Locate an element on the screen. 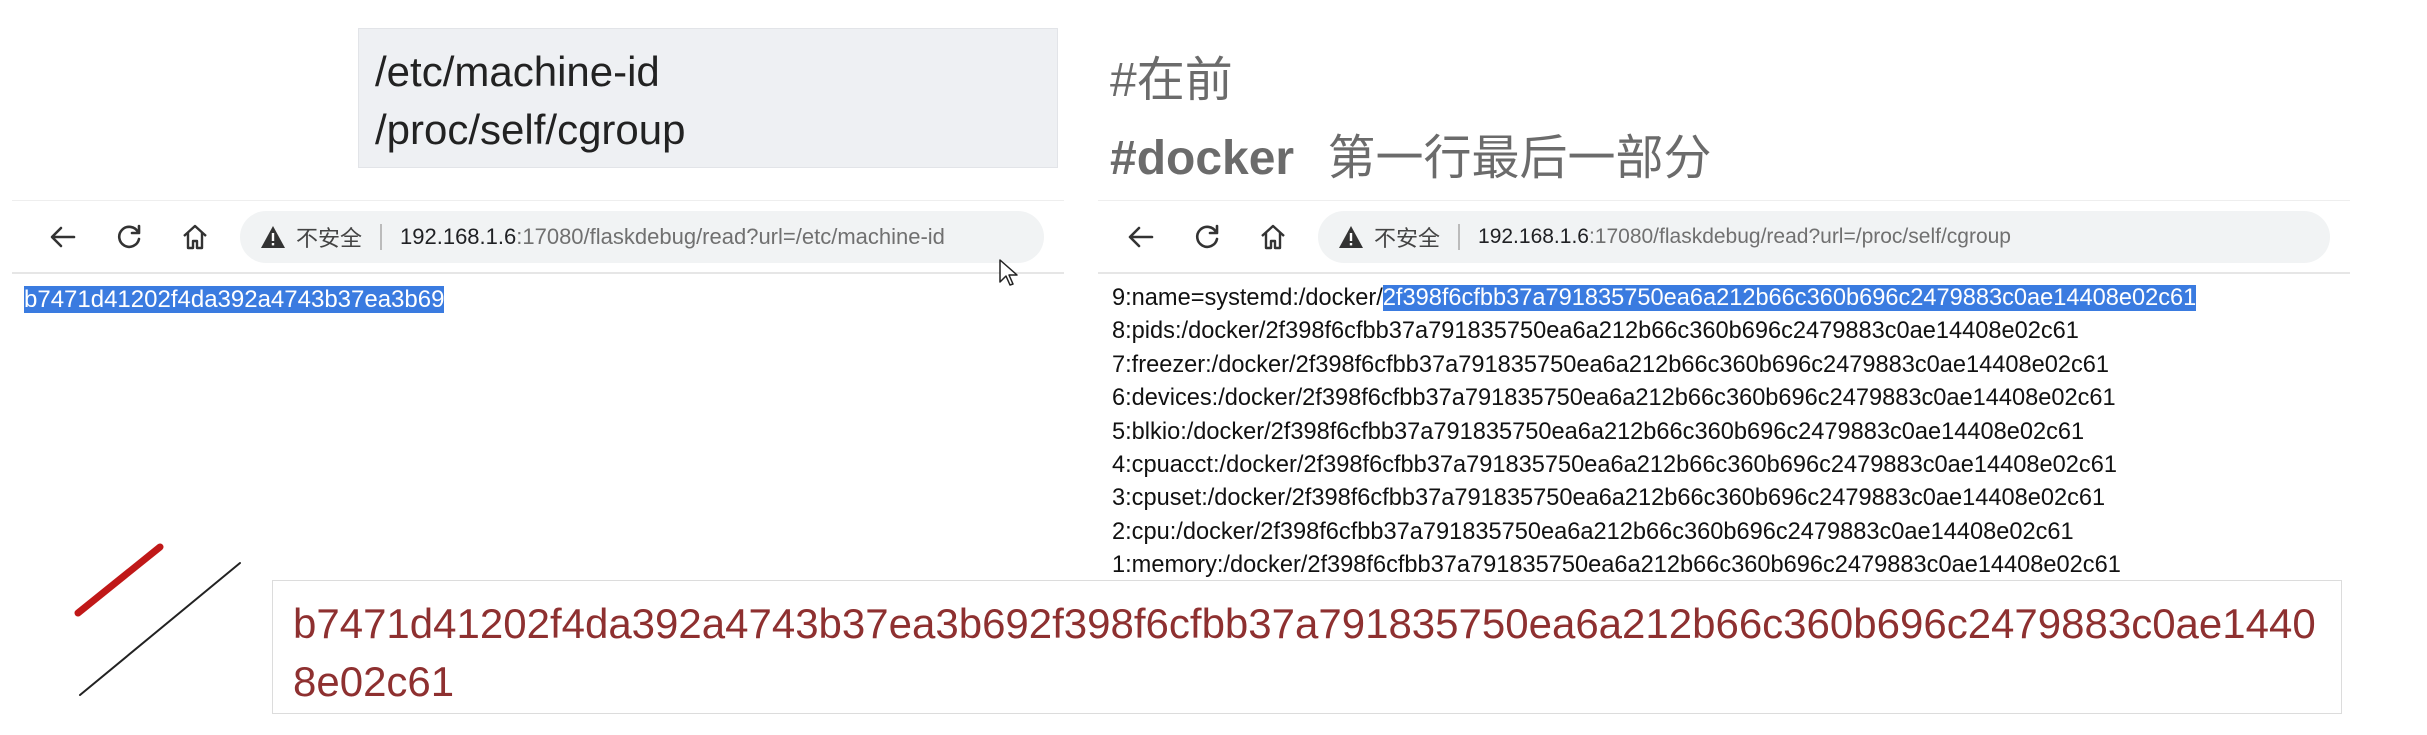 This screenshot has height=735, width=2427. file-paths-box: /etc/machine-id /proc/self/cgroup is located at coordinates (708, 98).